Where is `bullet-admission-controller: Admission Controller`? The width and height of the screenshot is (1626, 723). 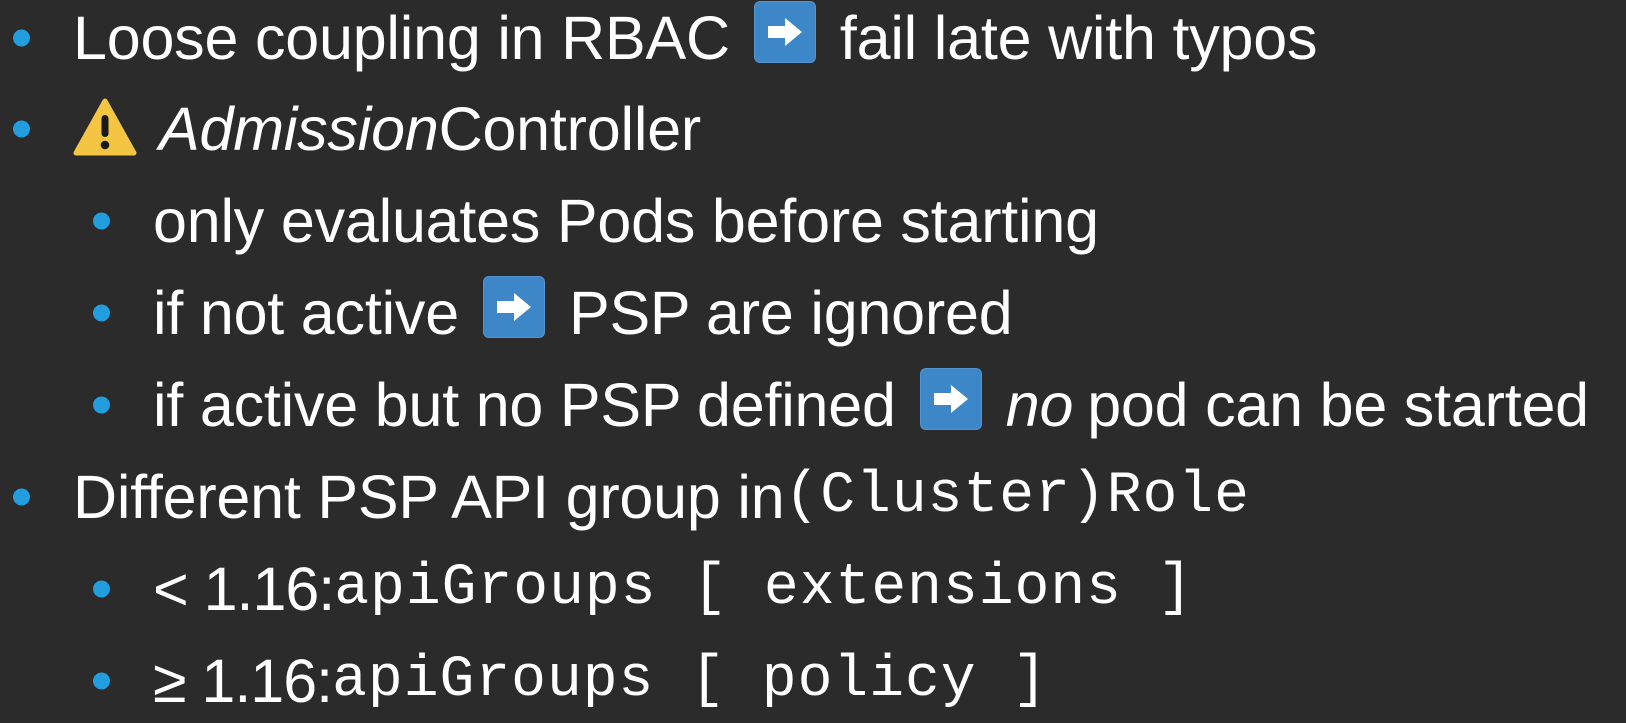 bullet-admission-controller: Admission Controller is located at coordinates (350, 129).